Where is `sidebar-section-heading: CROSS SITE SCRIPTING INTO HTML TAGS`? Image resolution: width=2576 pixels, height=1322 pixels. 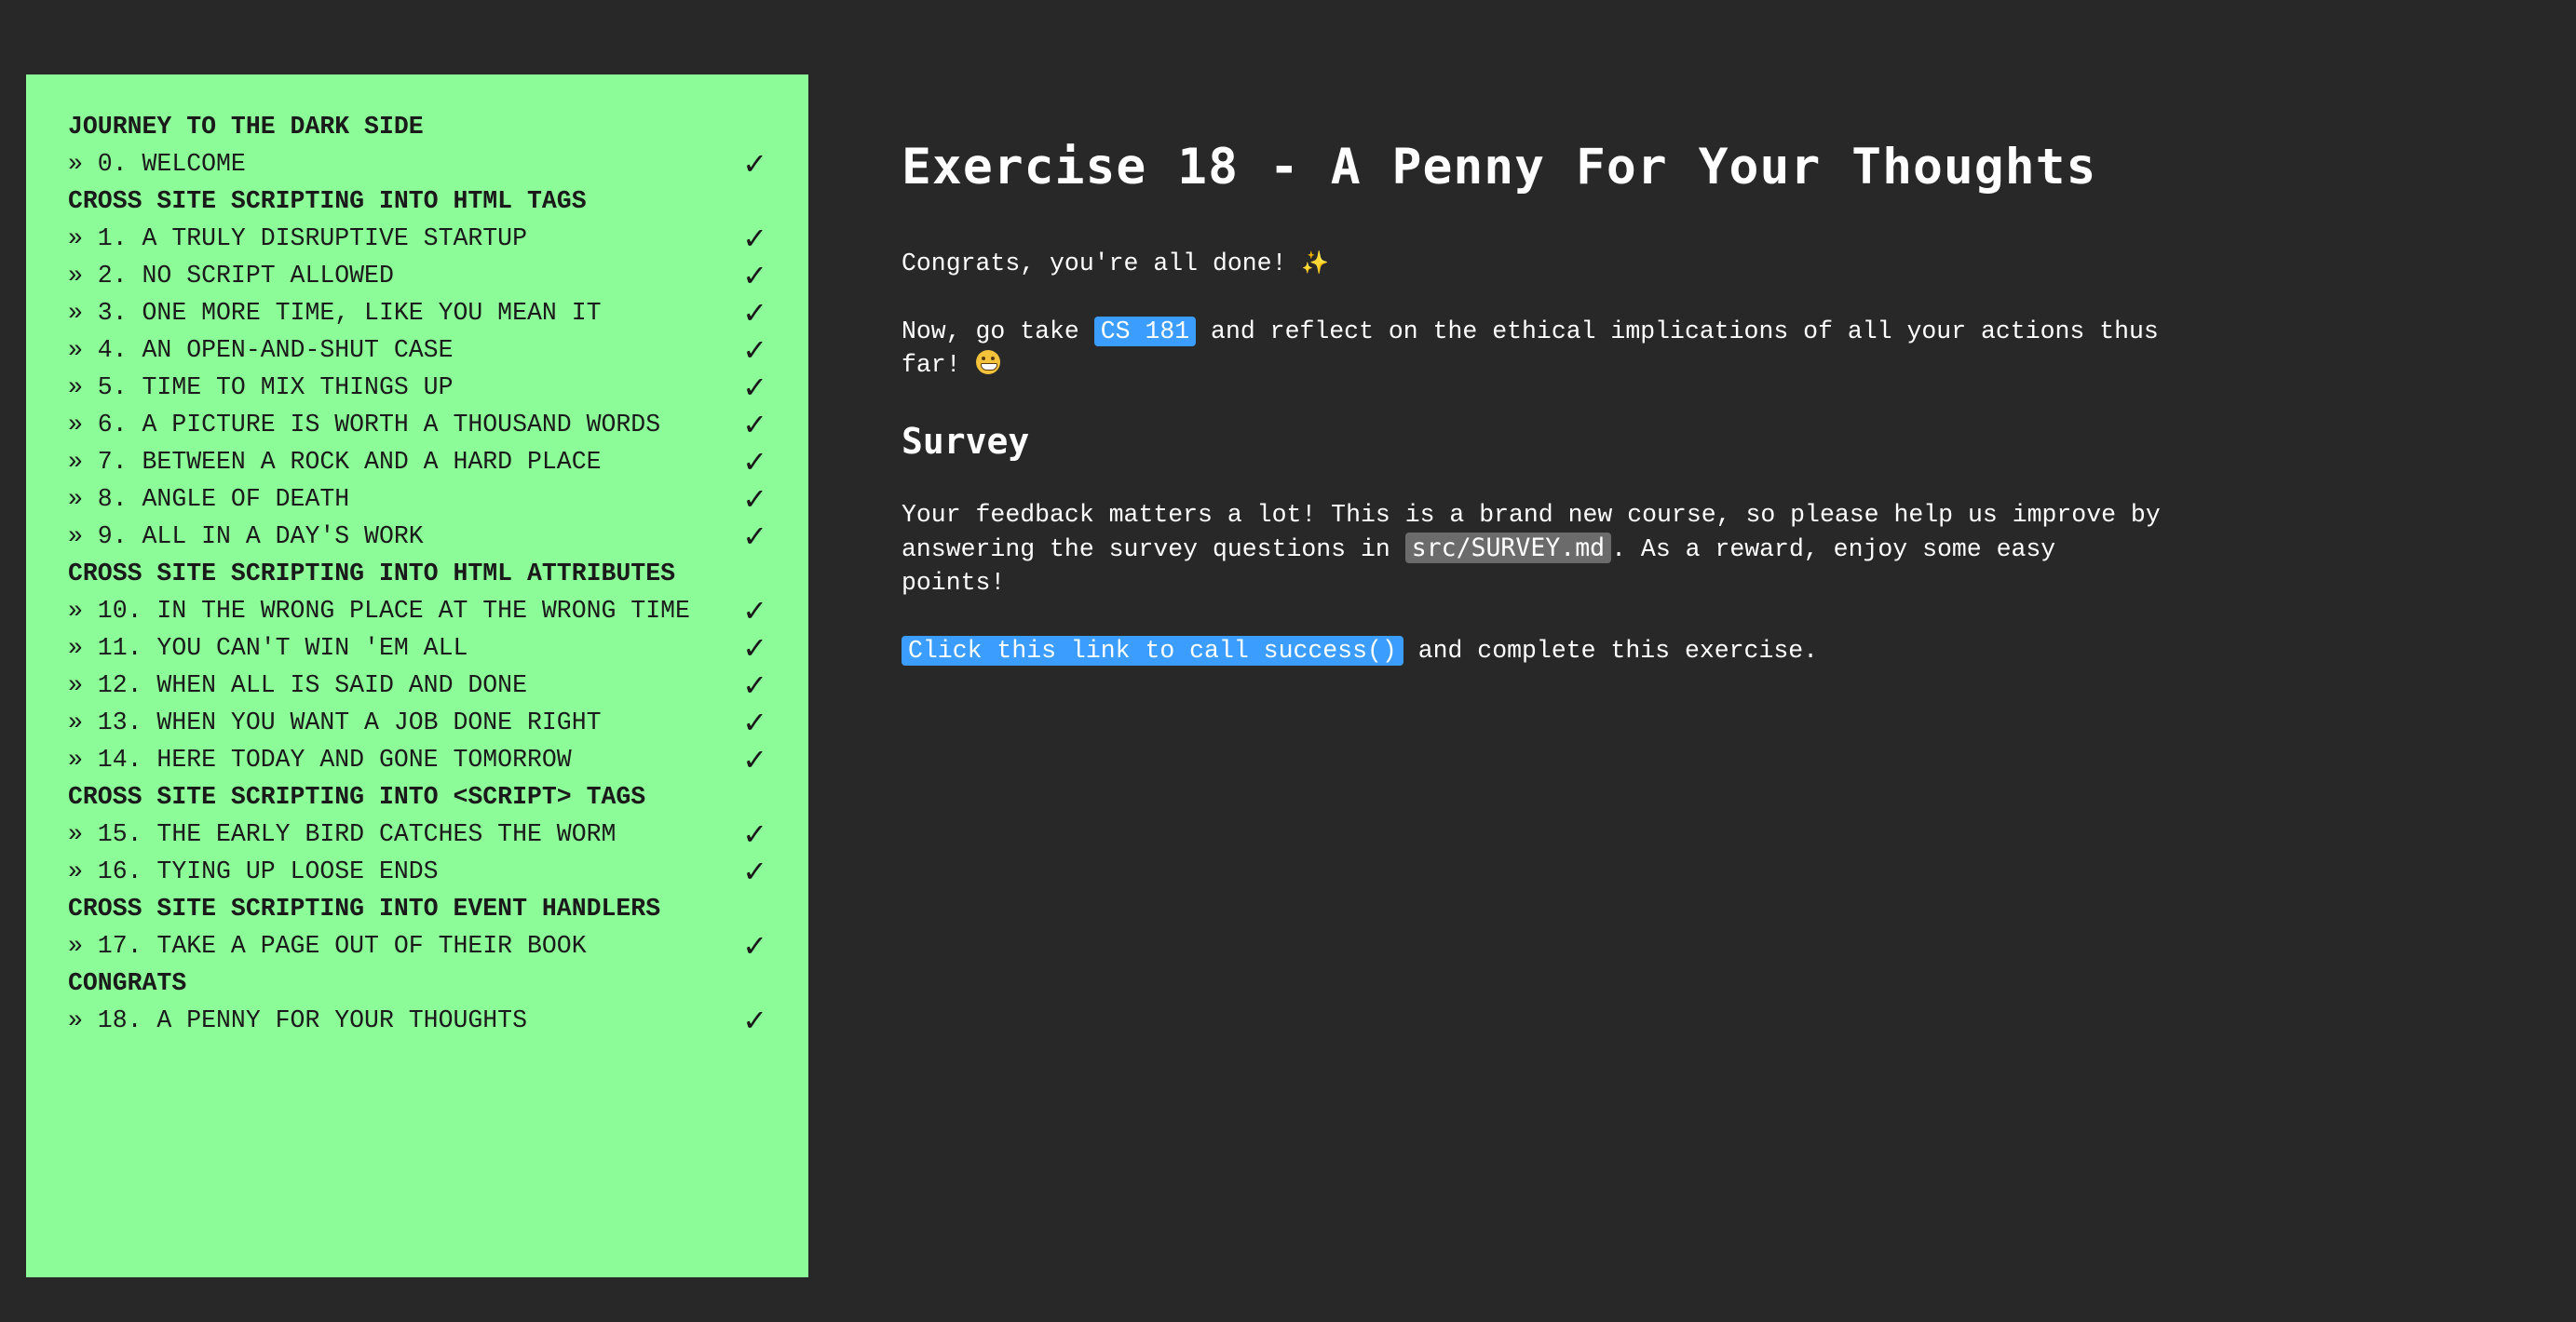 sidebar-section-heading: CROSS SITE SCRIPTING INTO HTML TAGS is located at coordinates (327, 201).